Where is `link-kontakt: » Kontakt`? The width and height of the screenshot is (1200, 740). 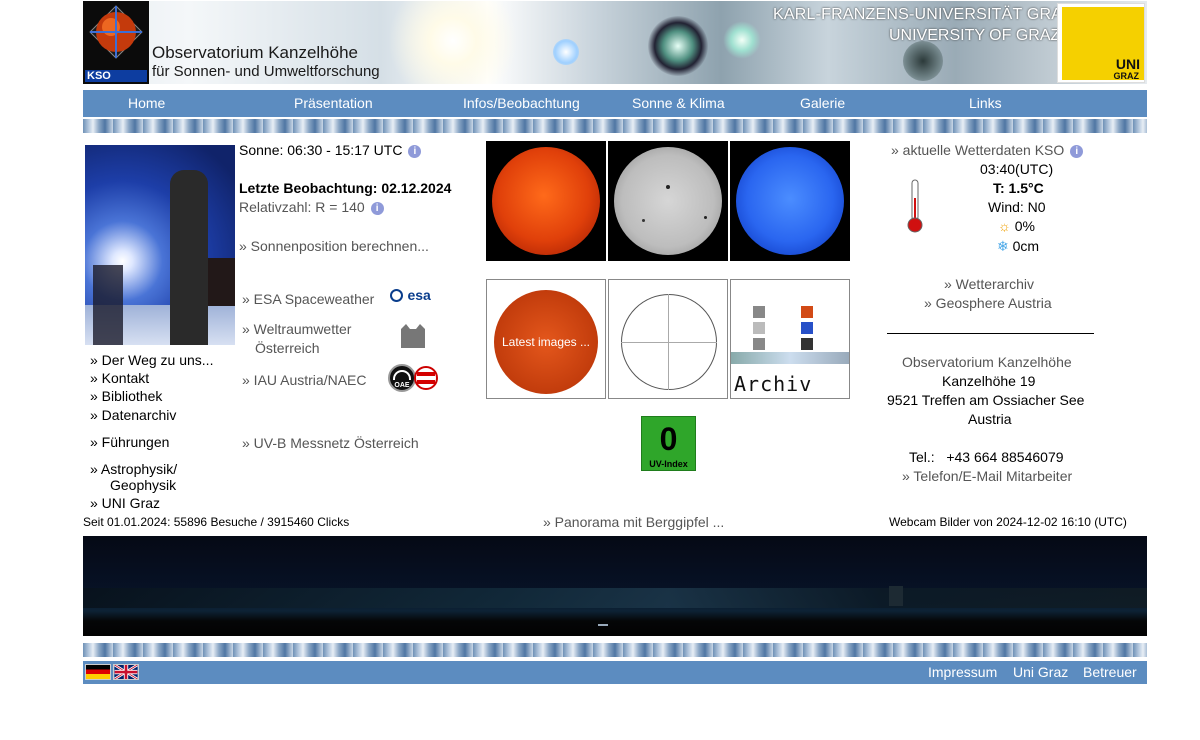 link-kontakt: » Kontakt is located at coordinates (119, 378).